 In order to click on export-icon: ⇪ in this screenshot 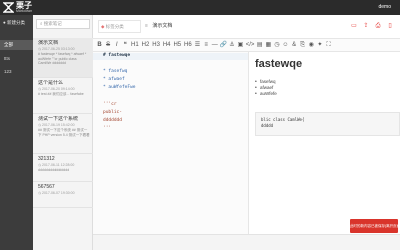, I will do `click(366, 26)`.